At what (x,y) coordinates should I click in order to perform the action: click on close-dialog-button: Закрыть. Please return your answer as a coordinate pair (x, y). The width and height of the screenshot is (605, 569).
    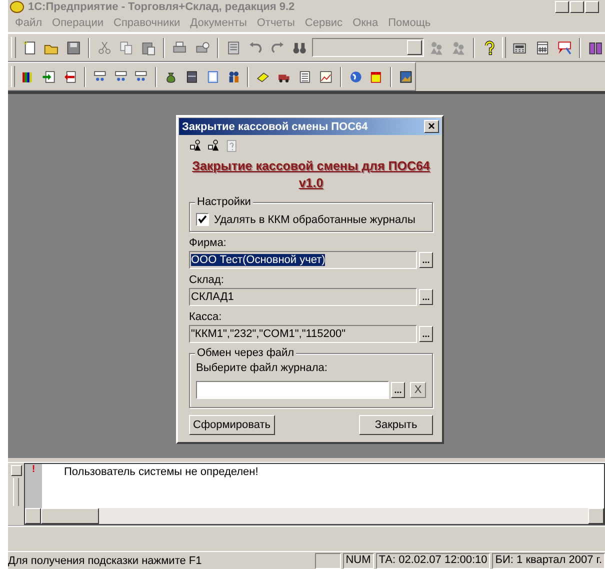
    Looking at the image, I should click on (396, 425).